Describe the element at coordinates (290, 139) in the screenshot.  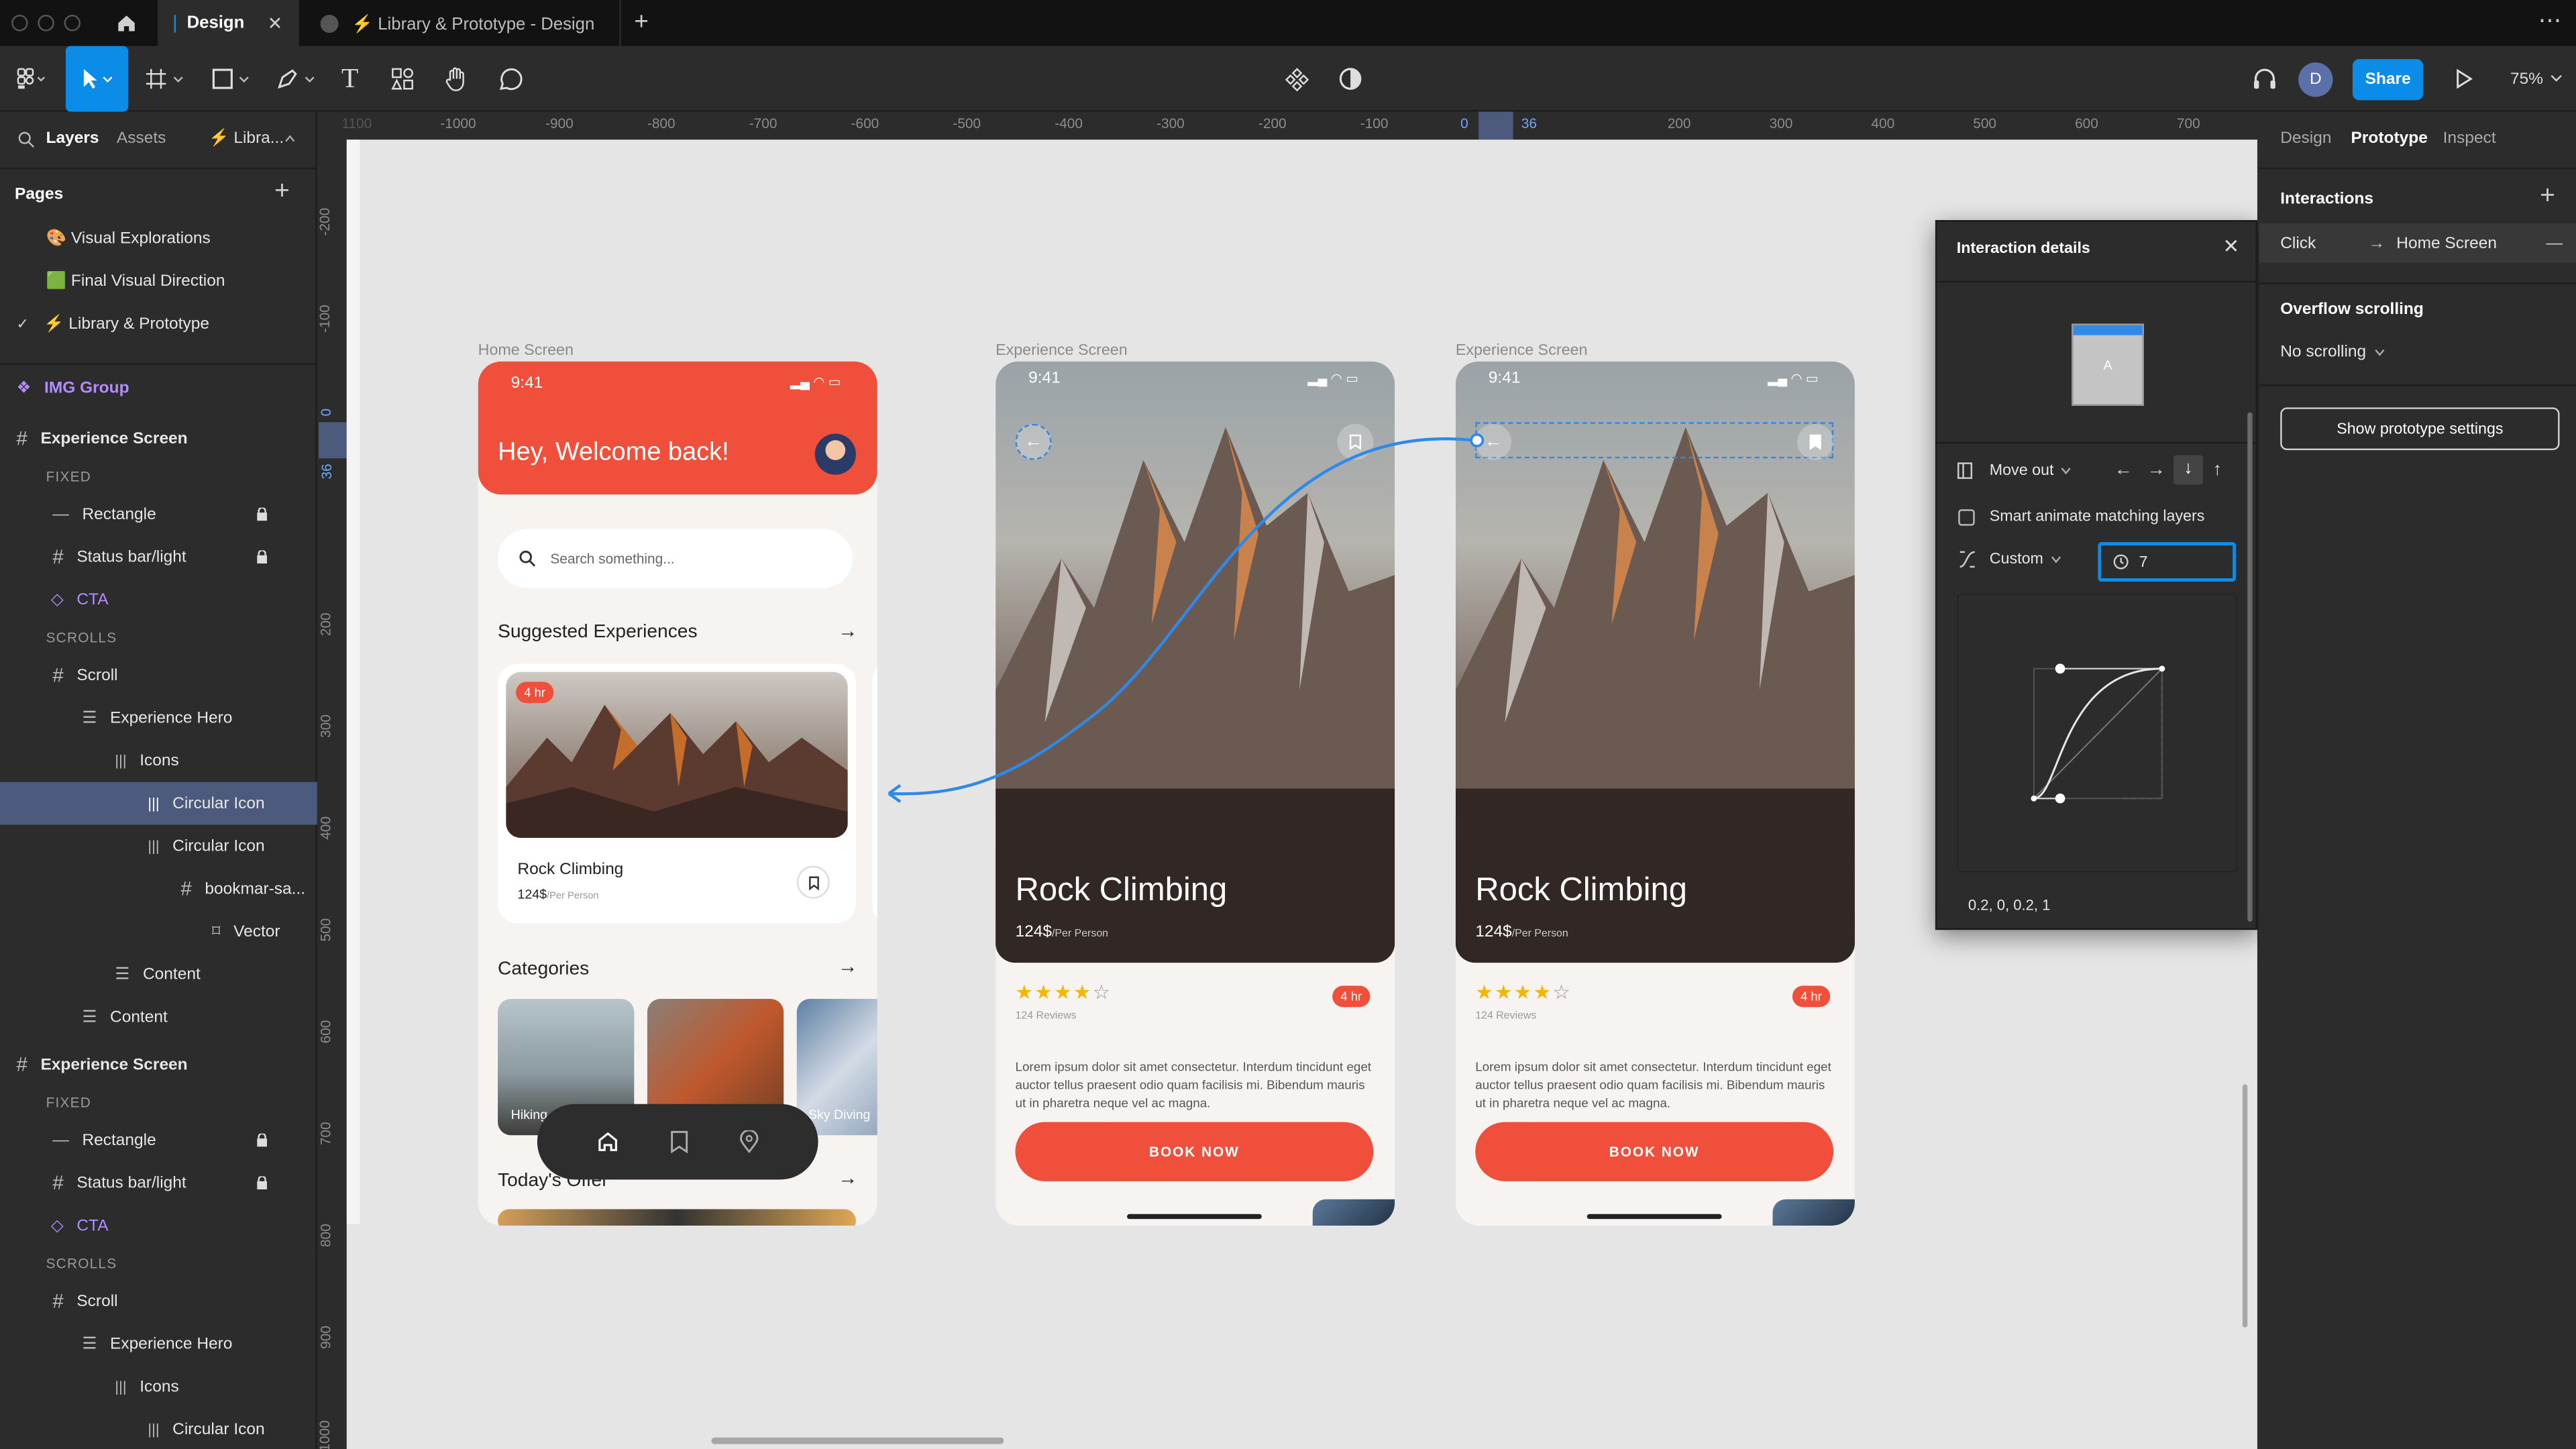
I see `chevron-up-icon` at that location.